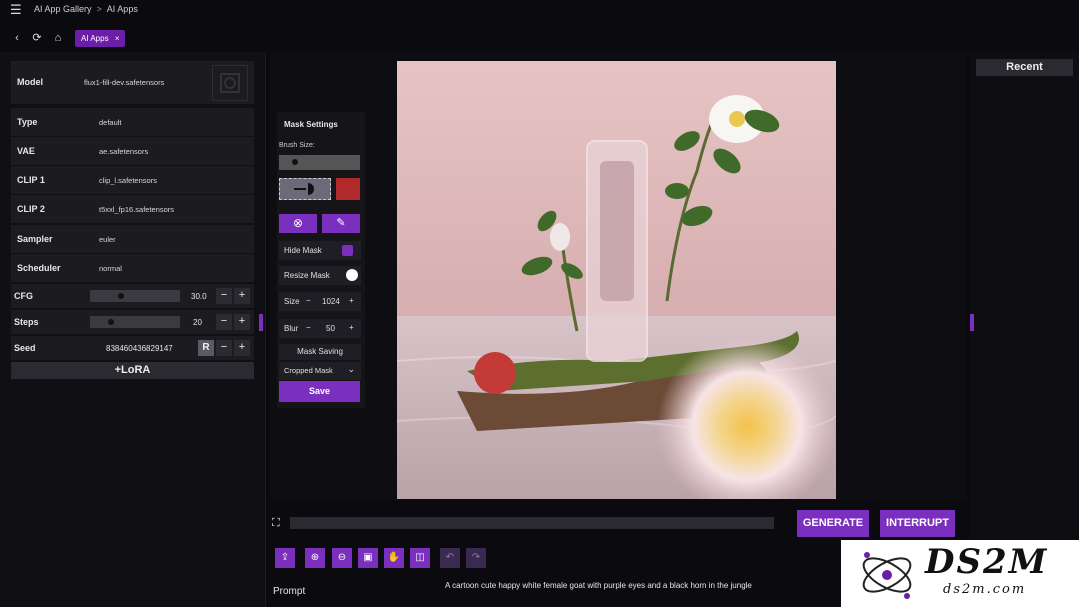 The image size is (1079, 607). Describe the element at coordinates (539, 13) in the screenshot. I see `top-bar` at that location.